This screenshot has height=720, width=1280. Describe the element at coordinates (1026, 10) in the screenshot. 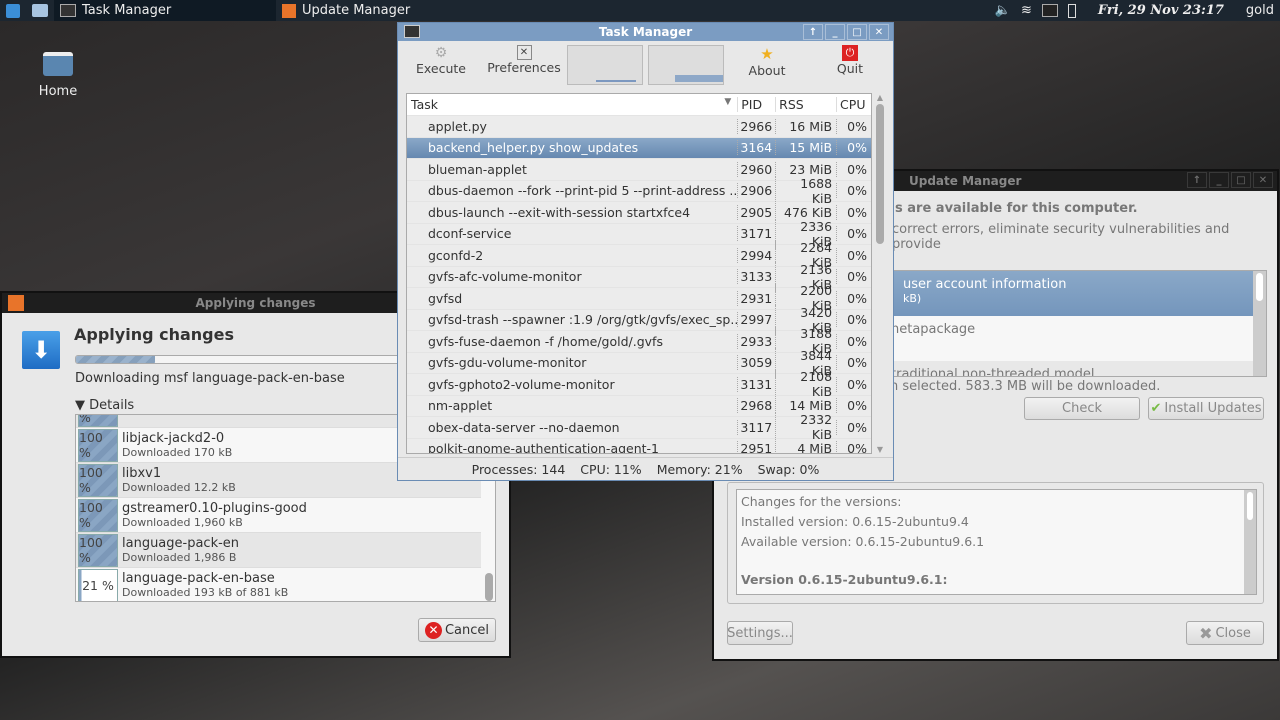

I see `wifi-icon: ≋` at that location.